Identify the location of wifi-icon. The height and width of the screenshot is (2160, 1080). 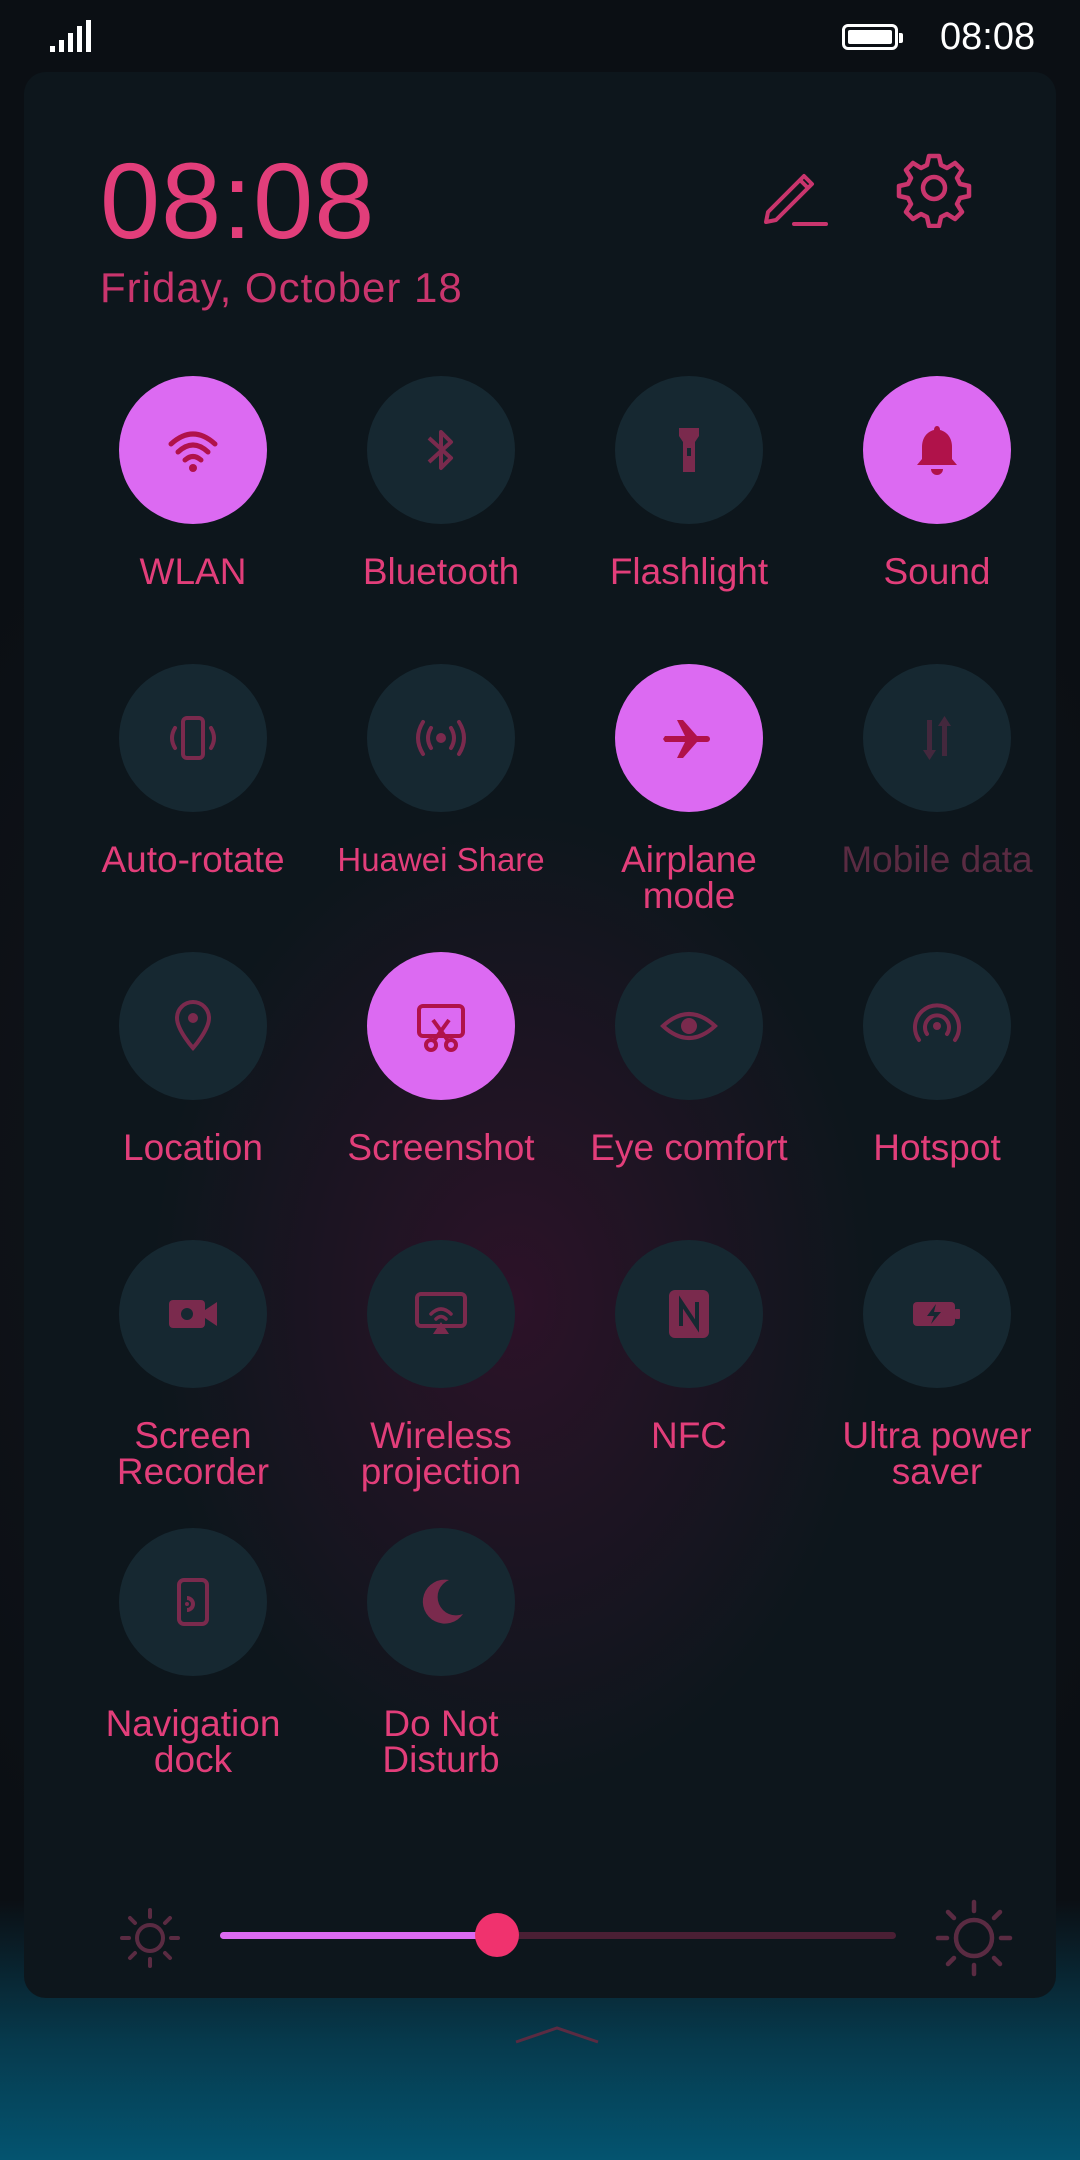
(193, 450).